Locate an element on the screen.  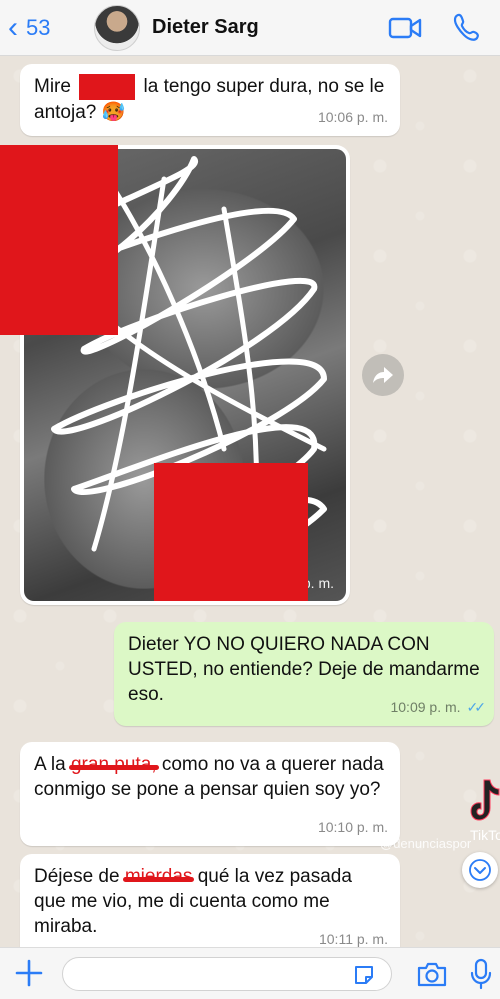
chevron-left-icon: ‹ is located at coordinates (13, 27).